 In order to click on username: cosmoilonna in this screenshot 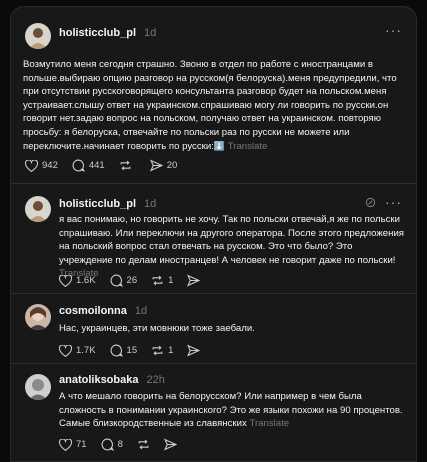, I will do `click(93, 311)`.